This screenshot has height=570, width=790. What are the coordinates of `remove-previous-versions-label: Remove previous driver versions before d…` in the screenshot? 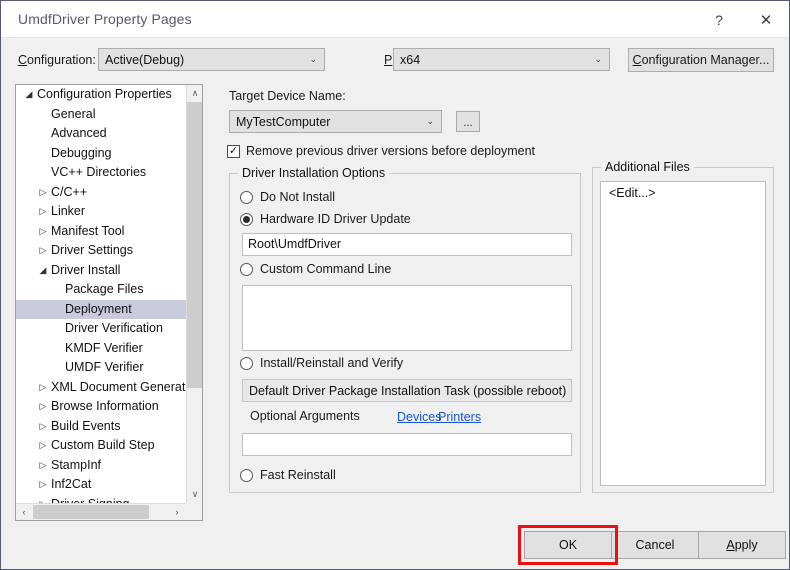 It's located at (391, 151).